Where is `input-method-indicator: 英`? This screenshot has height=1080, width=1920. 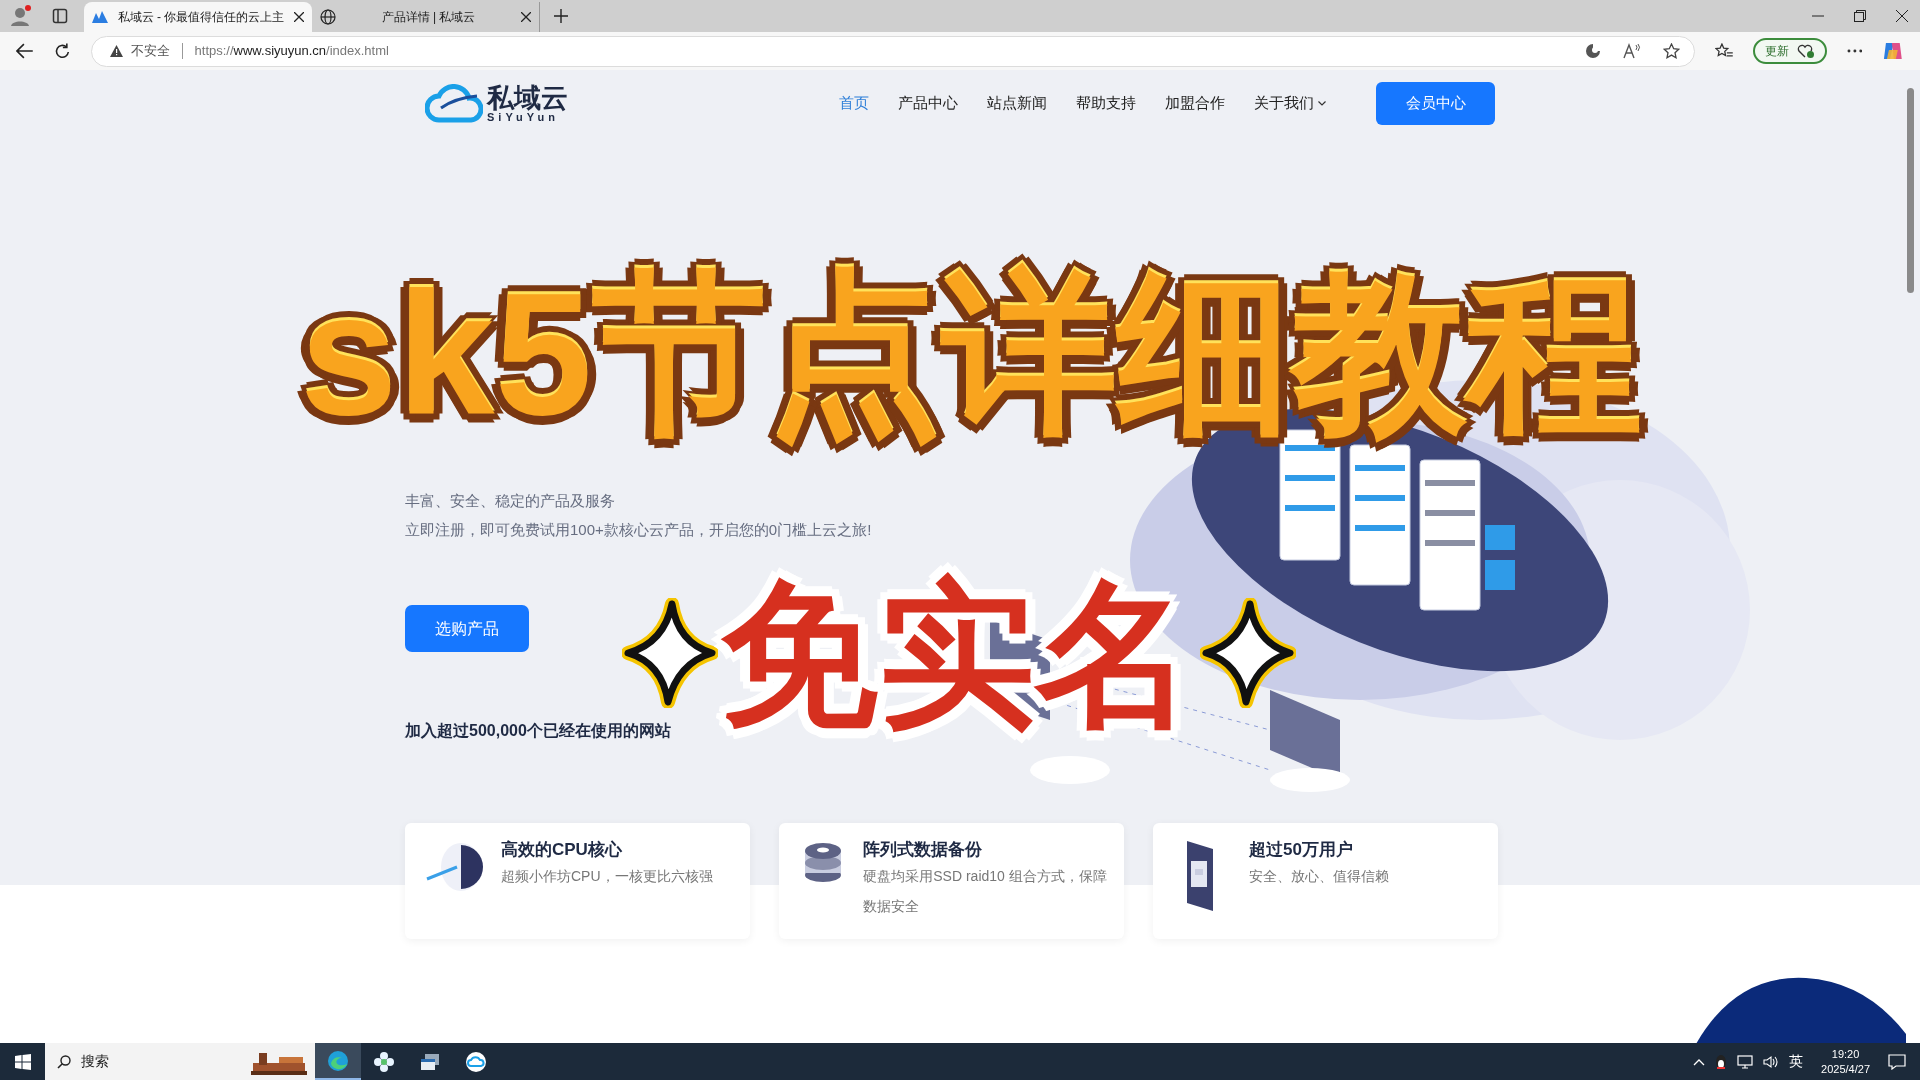 input-method-indicator: 英 is located at coordinates (1796, 1061).